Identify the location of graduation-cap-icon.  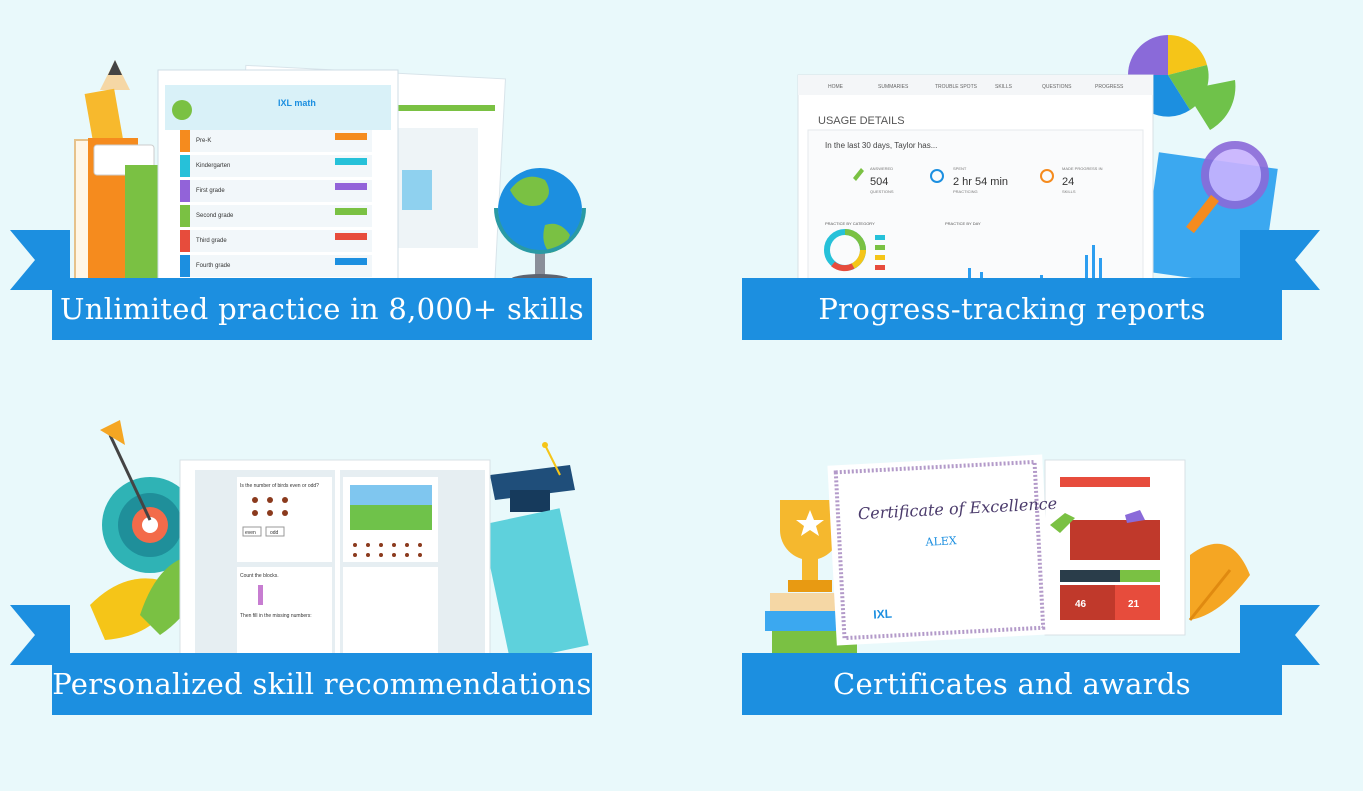
(532, 477).